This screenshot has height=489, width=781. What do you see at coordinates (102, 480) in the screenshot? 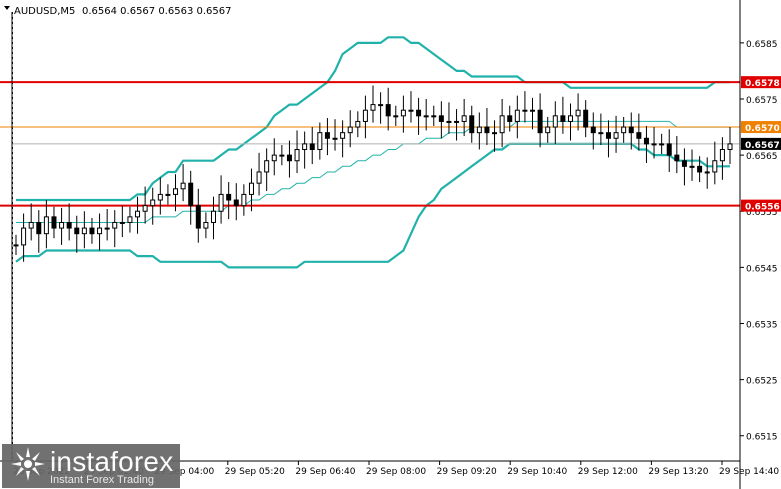
I see `logo-tagline: Instant Forex Trading` at bounding box center [102, 480].